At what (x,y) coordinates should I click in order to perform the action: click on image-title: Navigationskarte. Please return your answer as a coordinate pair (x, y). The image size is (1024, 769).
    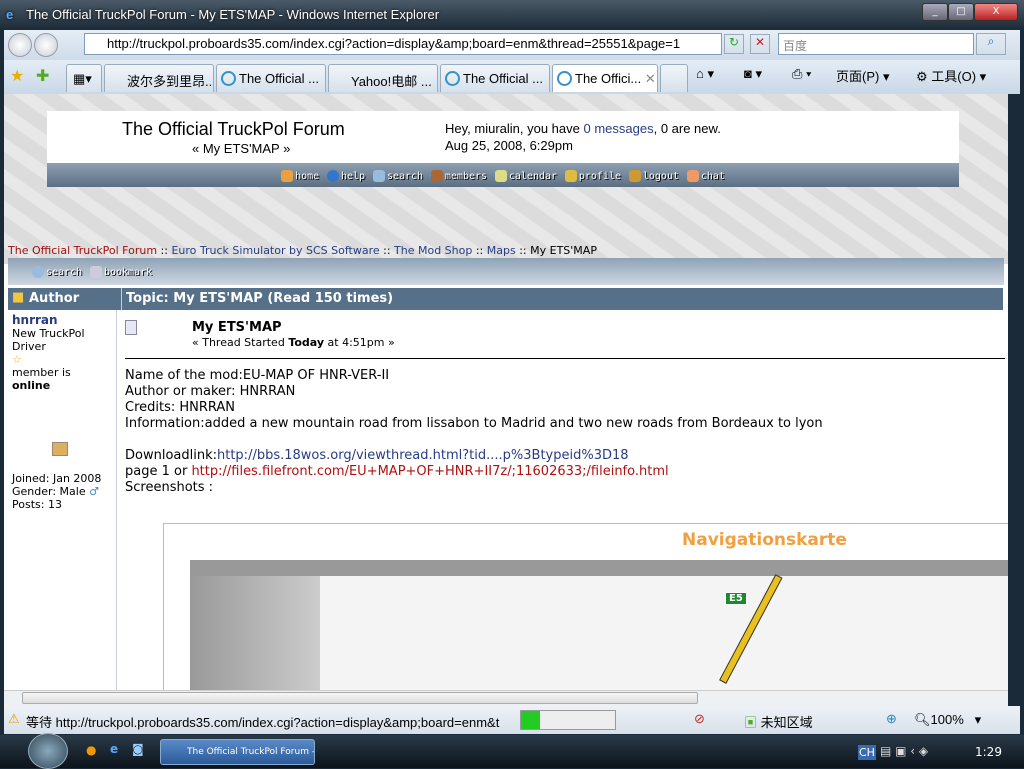
    Looking at the image, I should click on (764, 540).